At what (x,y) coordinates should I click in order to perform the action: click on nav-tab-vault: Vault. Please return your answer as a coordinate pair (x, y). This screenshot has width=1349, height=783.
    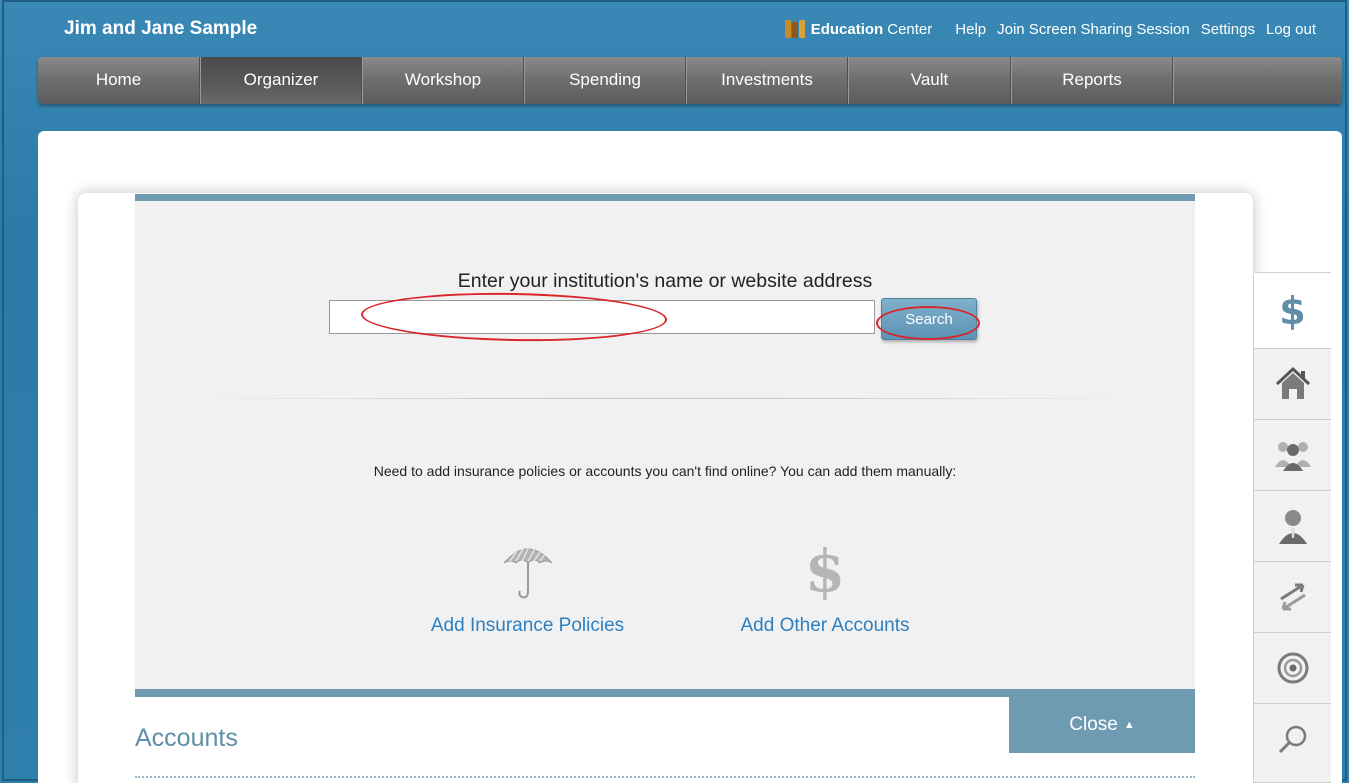
    Looking at the image, I should click on (929, 80).